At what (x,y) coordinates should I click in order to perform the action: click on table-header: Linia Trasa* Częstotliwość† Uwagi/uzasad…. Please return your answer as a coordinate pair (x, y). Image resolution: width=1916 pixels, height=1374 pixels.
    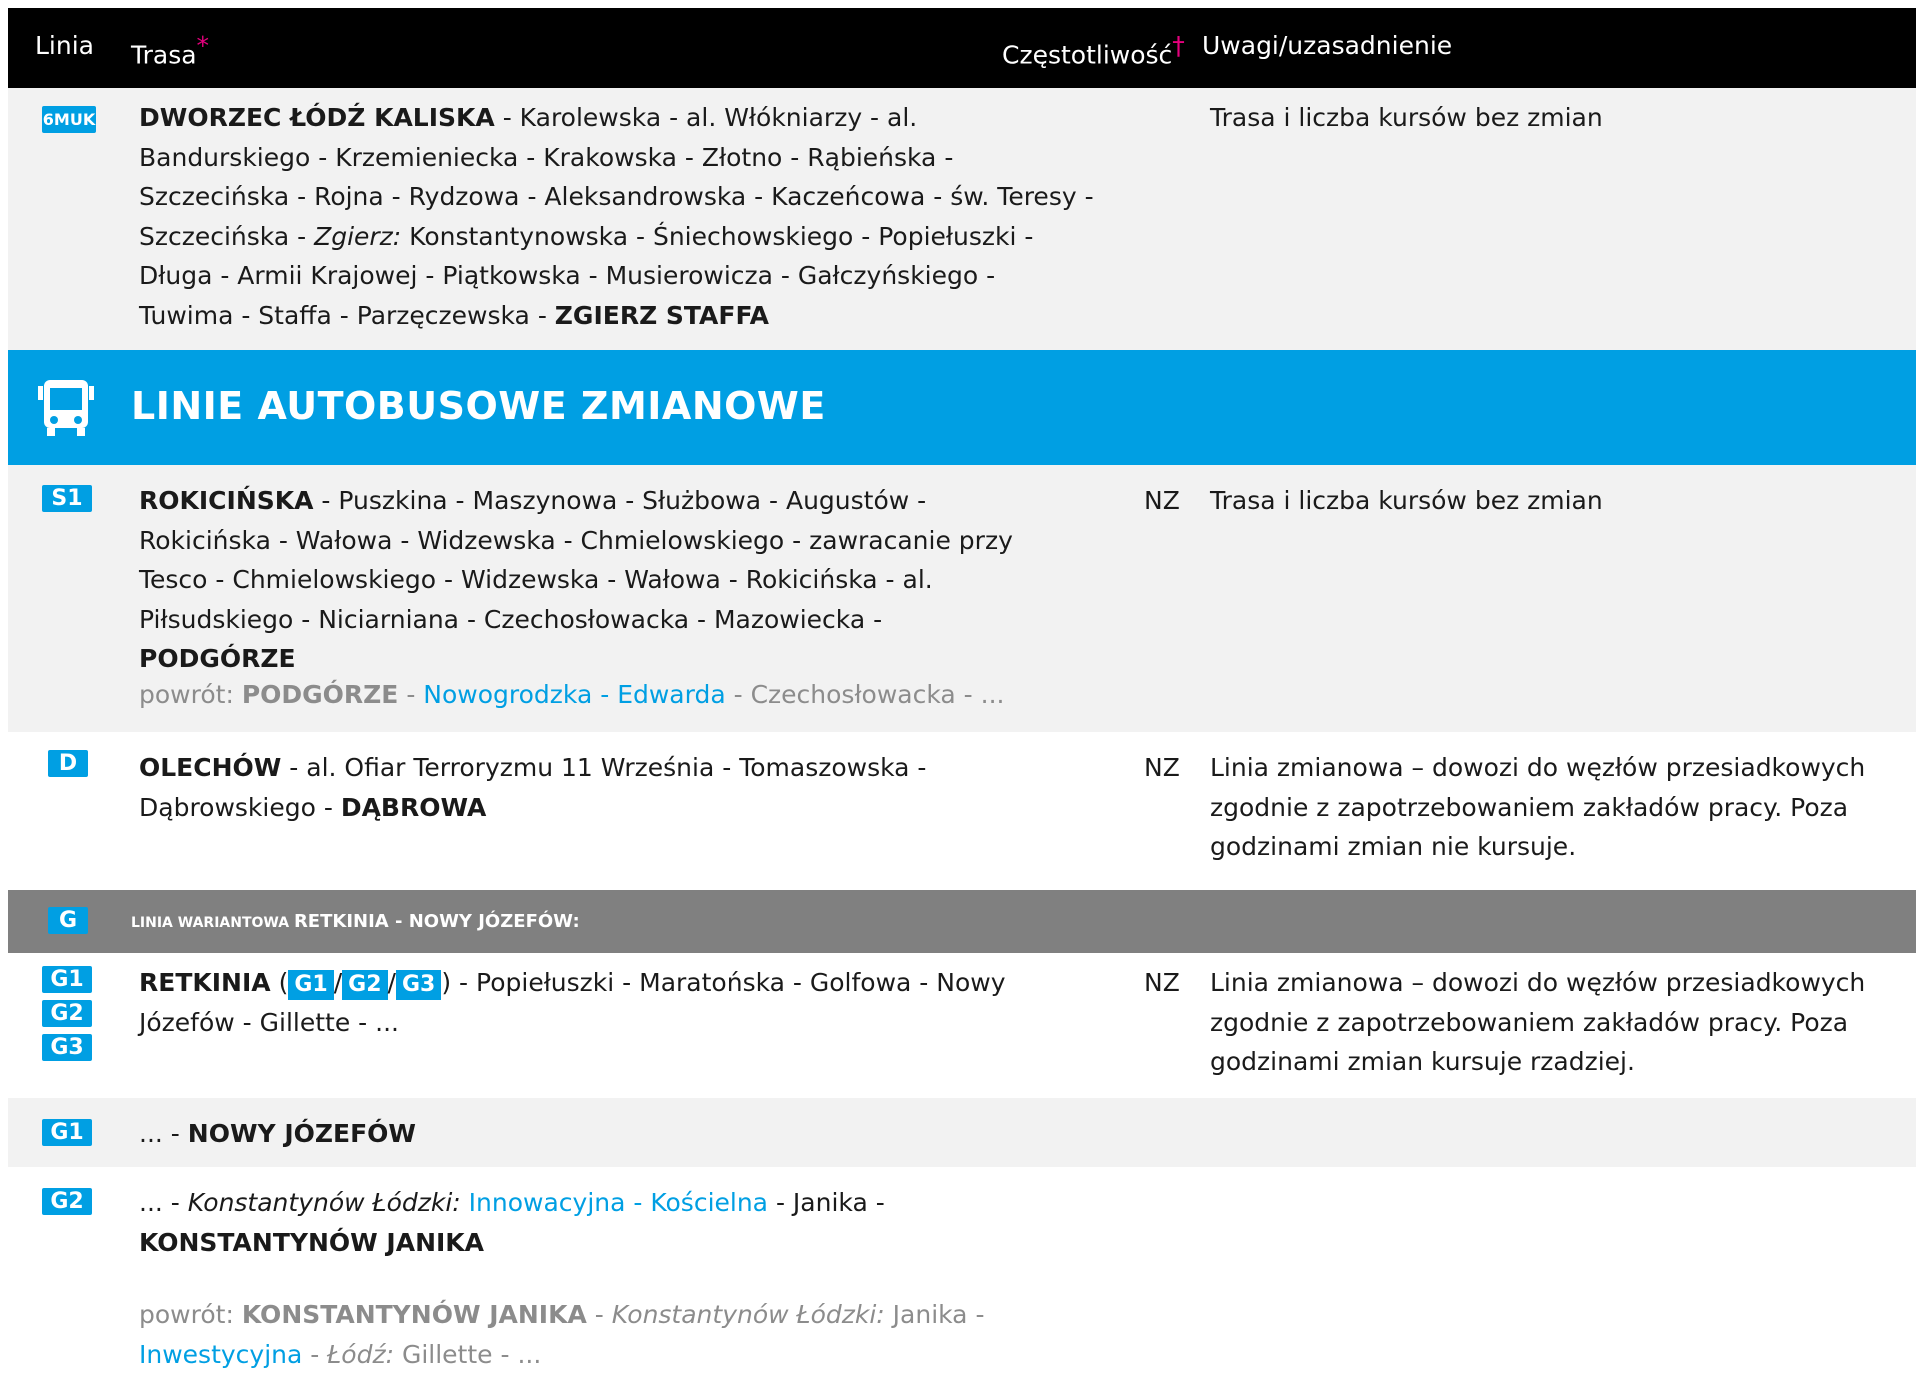
    Looking at the image, I should click on (962, 48).